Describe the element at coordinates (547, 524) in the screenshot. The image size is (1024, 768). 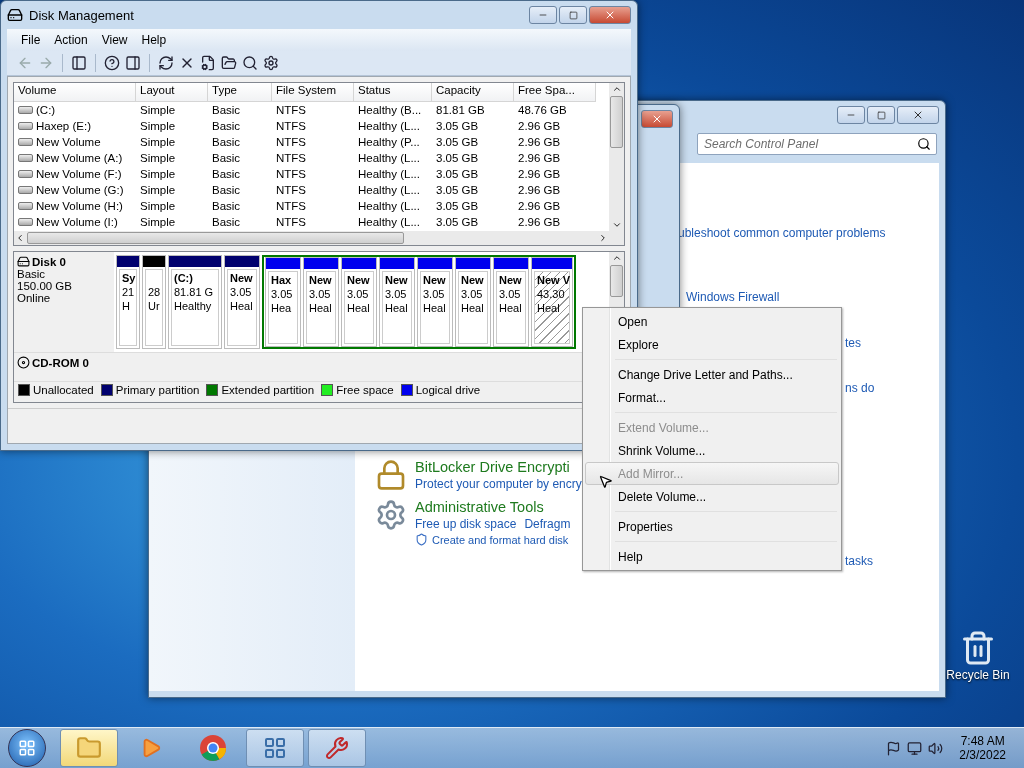
I see `link: Defragm` at that location.